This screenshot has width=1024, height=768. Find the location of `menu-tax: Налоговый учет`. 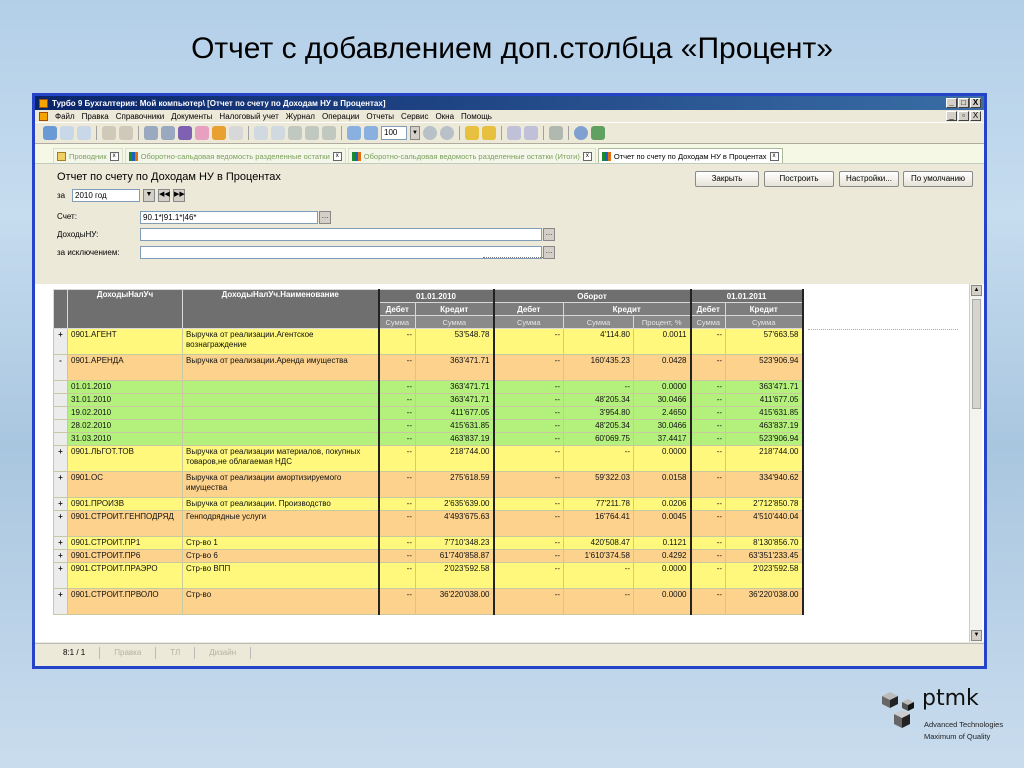

menu-tax: Налоговый учет is located at coordinates (248, 116).